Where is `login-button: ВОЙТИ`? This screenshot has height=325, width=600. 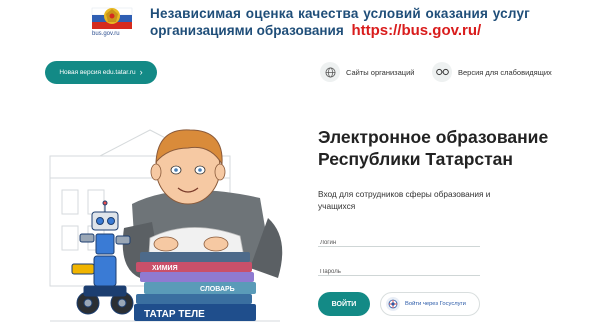 login-button: ВОЙТИ is located at coordinates (344, 304).